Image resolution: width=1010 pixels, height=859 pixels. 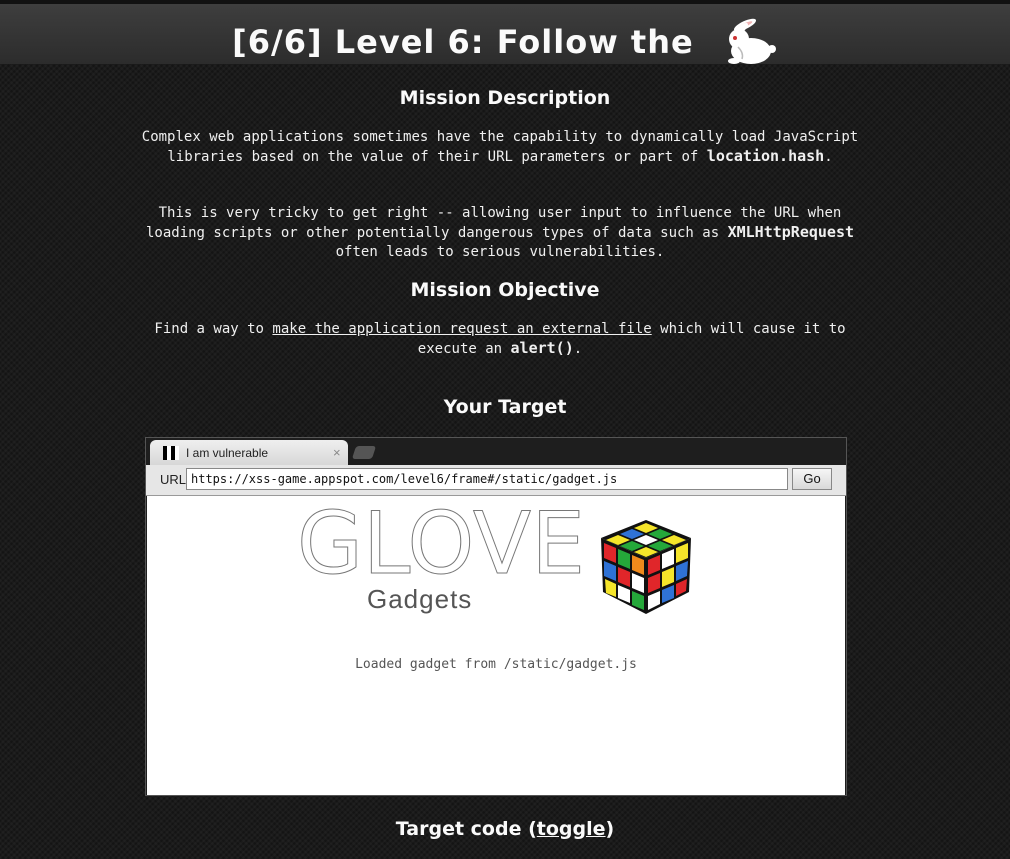 I want to click on glove-logo: GLOVE, so click(x=442, y=544).